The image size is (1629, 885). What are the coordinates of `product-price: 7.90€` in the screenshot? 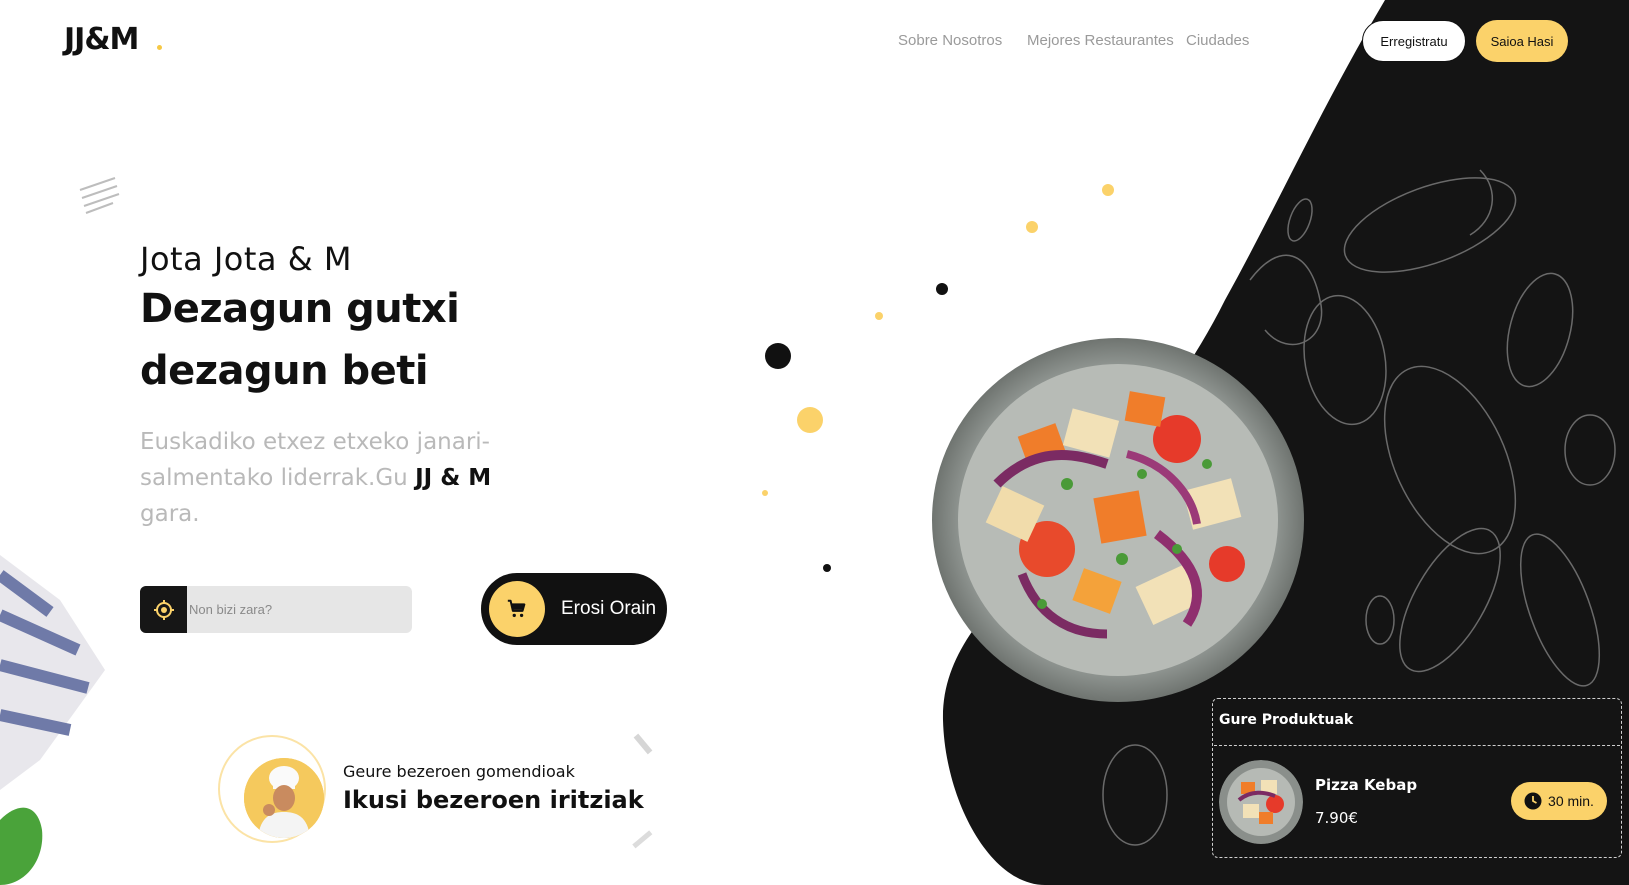 It's located at (1336, 818).